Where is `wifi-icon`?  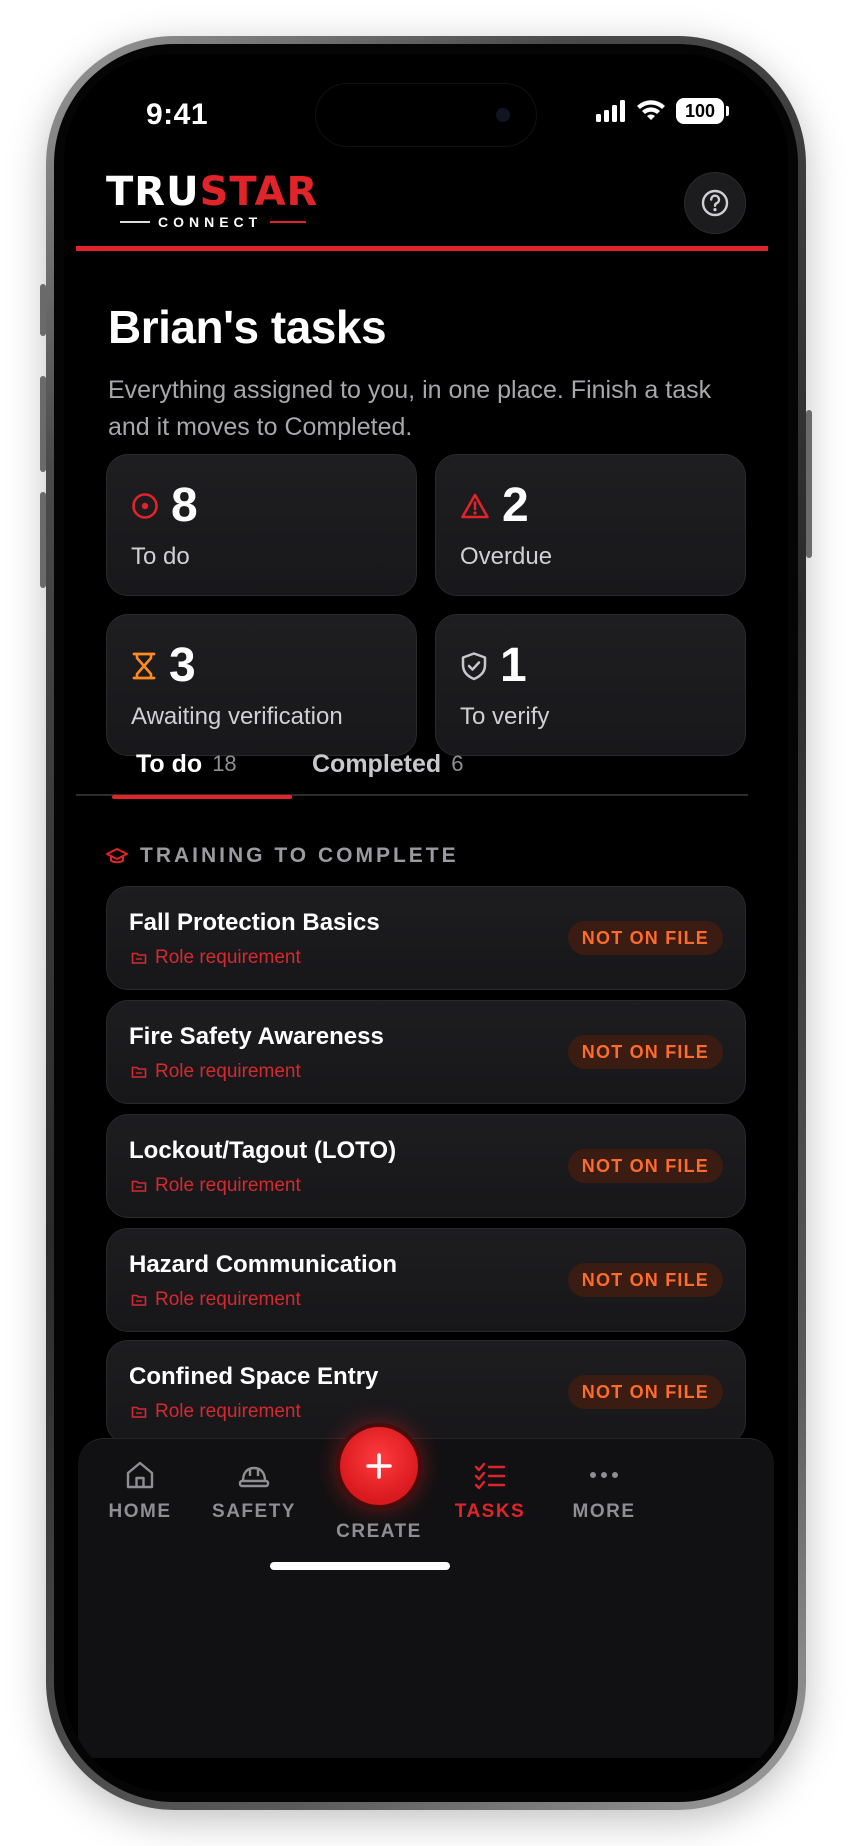 wifi-icon is located at coordinates (651, 110).